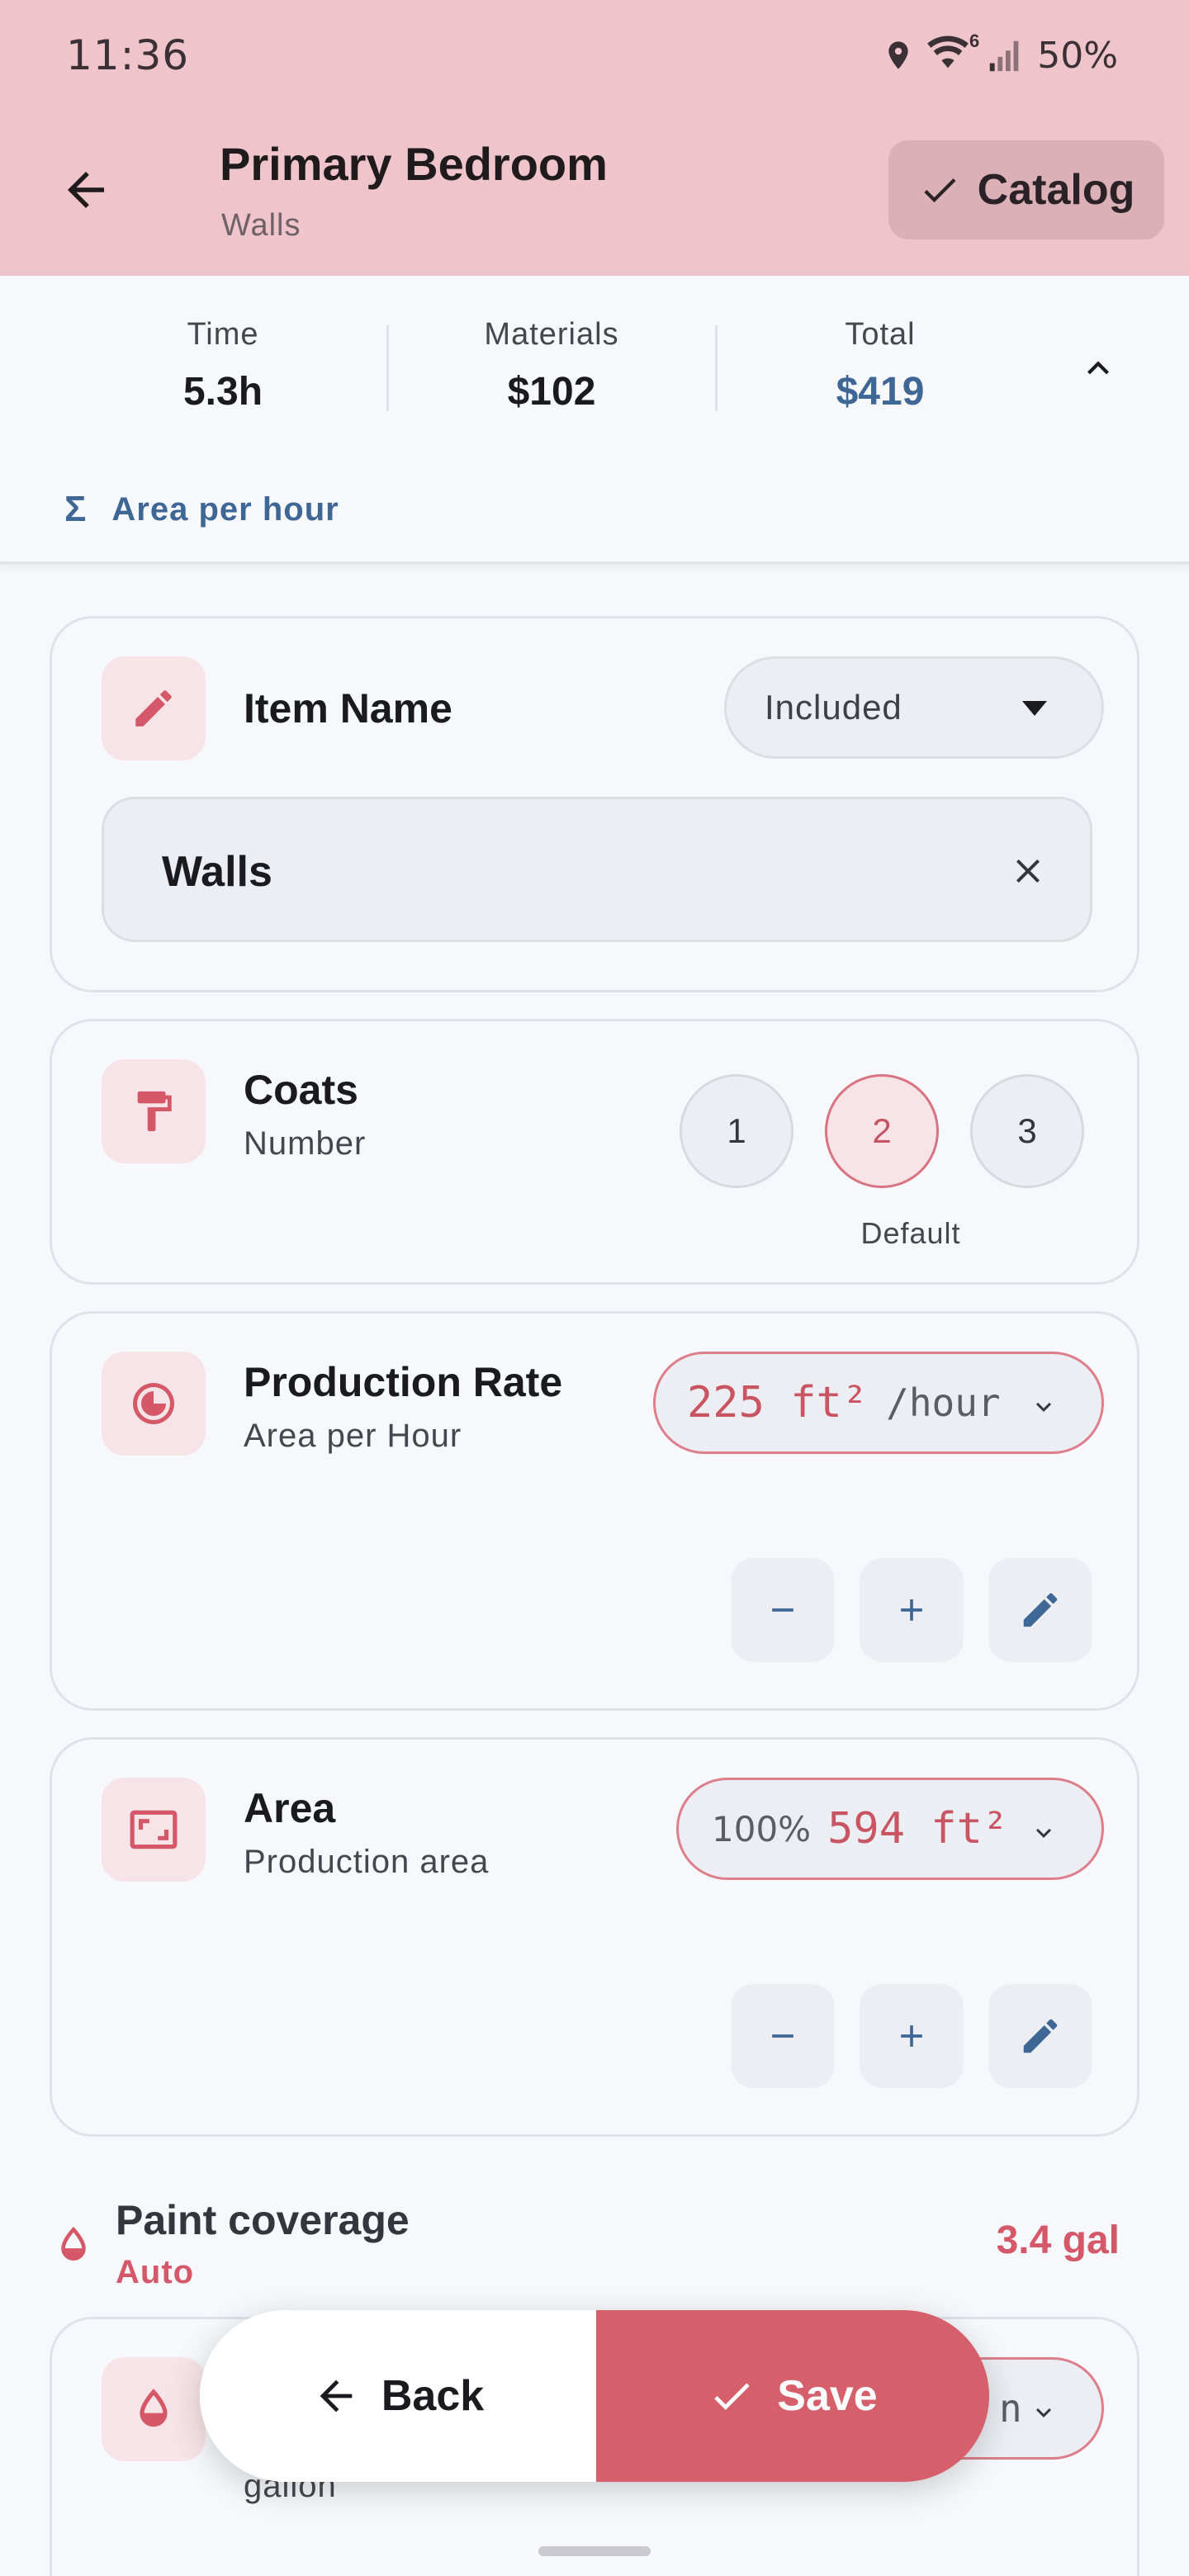 The height and width of the screenshot is (2576, 1189). What do you see at coordinates (878, 1403) in the screenshot?
I see `production-rate-selector: 225 ft² /hour` at bounding box center [878, 1403].